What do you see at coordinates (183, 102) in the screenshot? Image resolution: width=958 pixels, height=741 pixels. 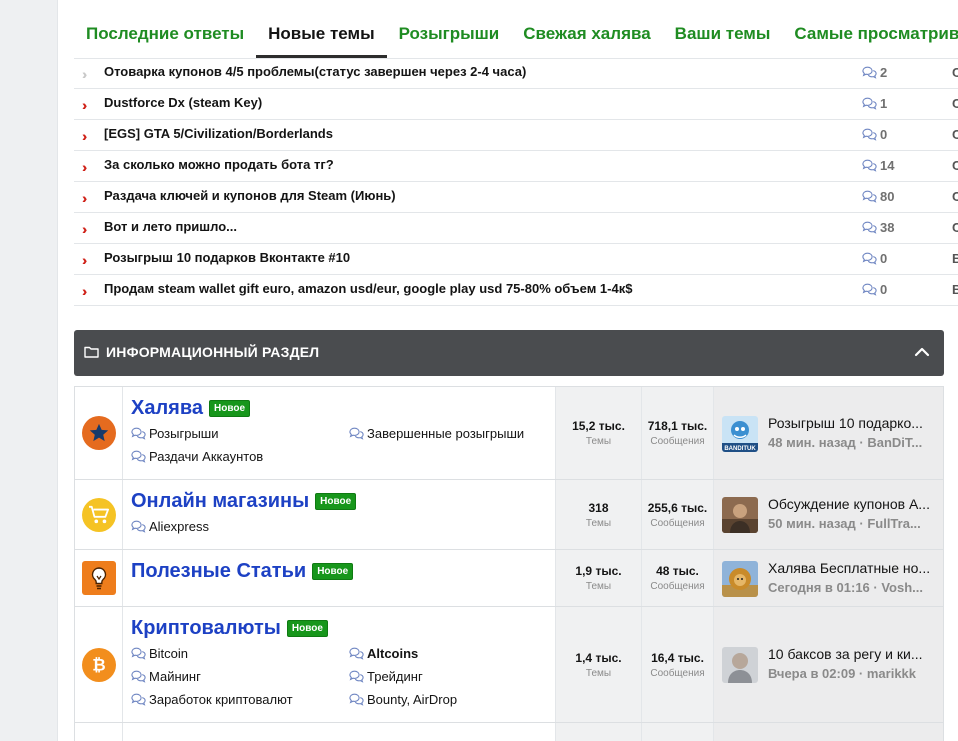 I see `thread-title: Dustforce Dx (steam Key)` at bounding box center [183, 102].